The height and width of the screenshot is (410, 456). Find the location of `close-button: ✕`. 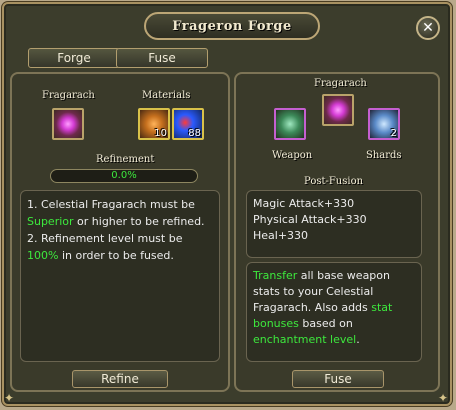

close-button: ✕ is located at coordinates (428, 28).